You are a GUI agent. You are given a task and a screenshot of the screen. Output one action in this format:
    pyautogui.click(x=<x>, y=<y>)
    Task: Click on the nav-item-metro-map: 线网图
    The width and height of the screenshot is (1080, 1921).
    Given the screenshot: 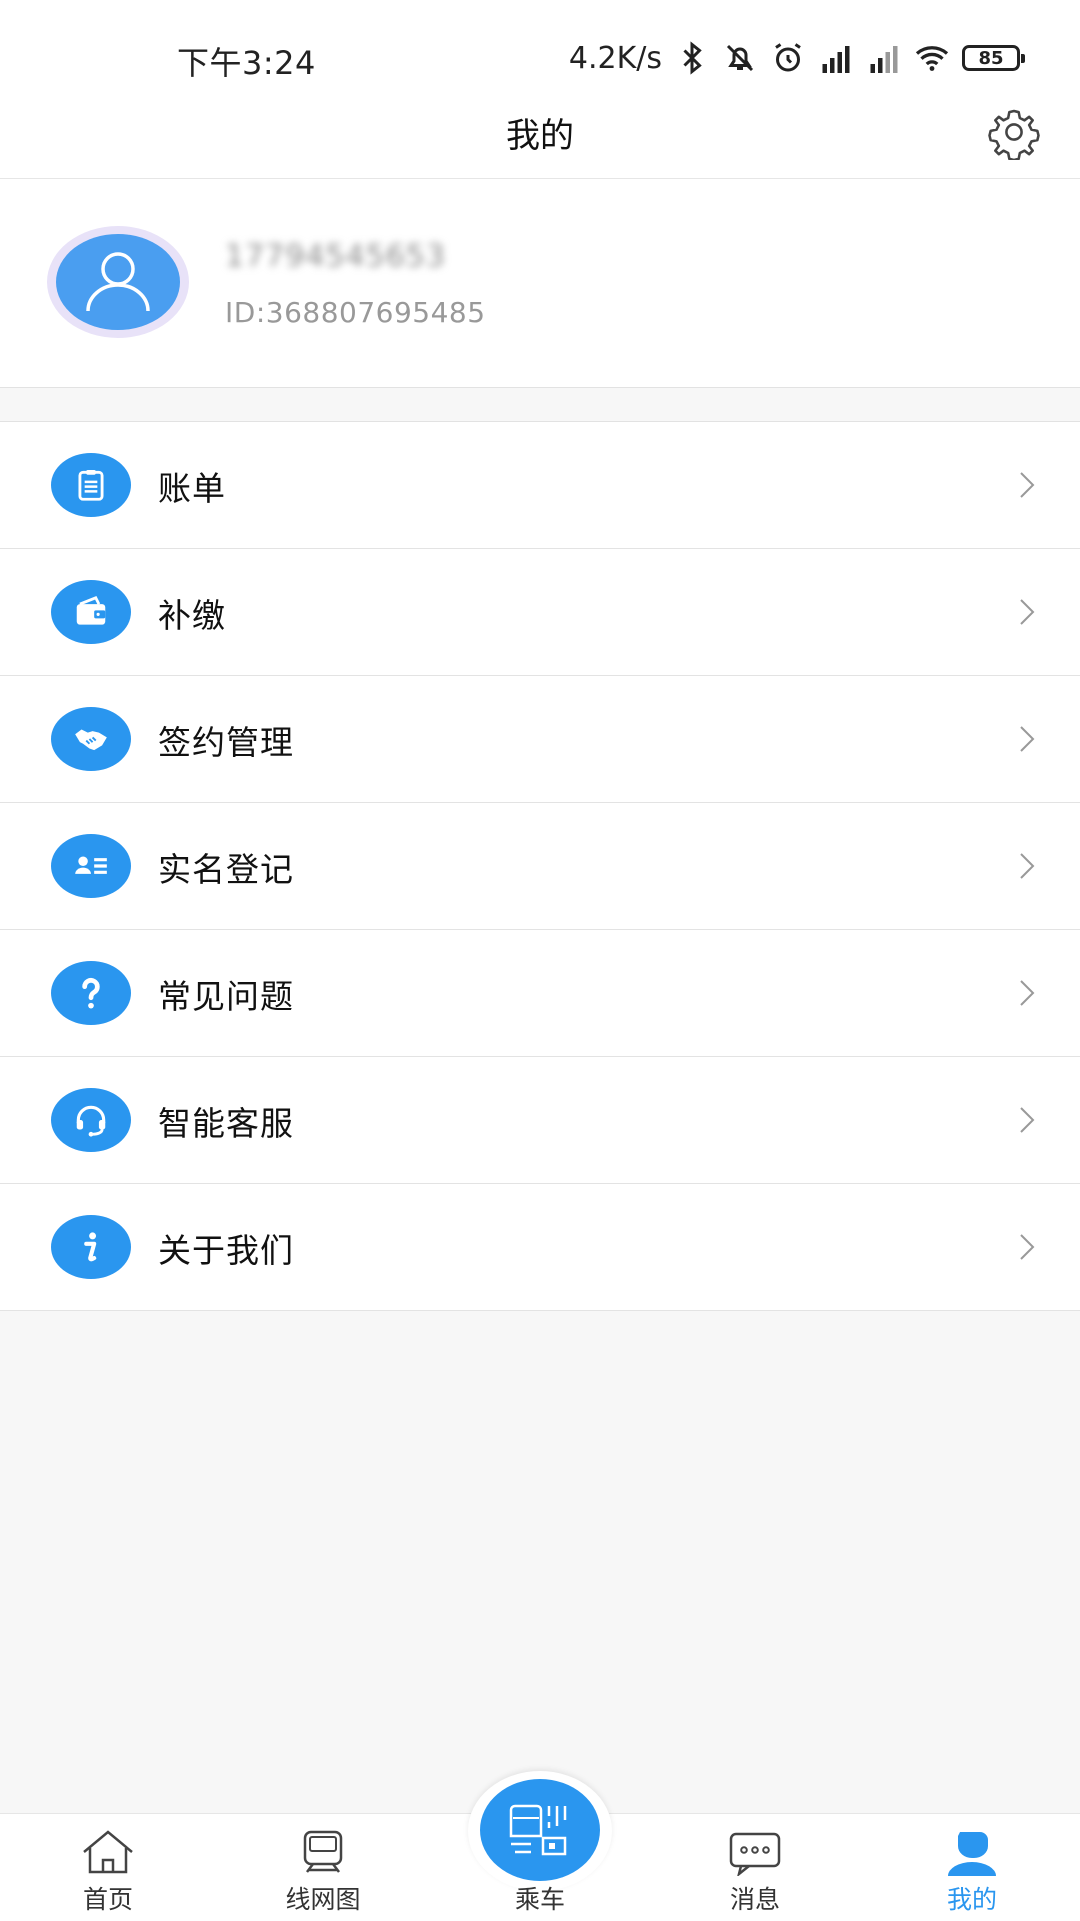 What is the action you would take?
    pyautogui.click(x=323, y=1867)
    